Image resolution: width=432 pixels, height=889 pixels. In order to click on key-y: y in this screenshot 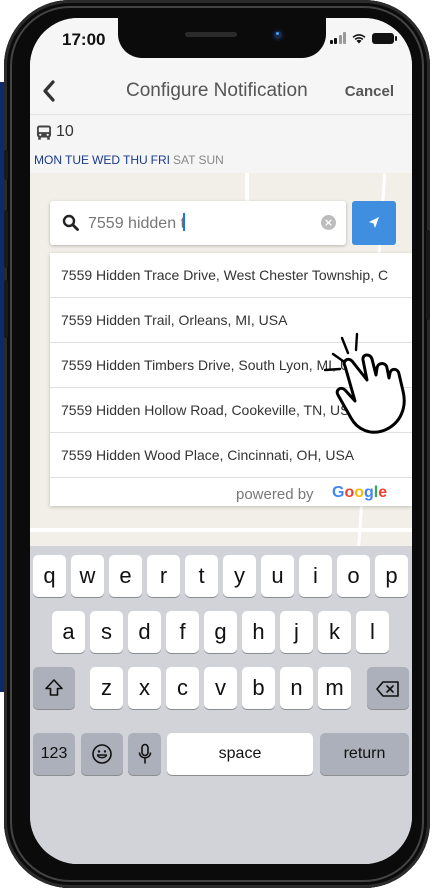, I will do `click(239, 576)`.